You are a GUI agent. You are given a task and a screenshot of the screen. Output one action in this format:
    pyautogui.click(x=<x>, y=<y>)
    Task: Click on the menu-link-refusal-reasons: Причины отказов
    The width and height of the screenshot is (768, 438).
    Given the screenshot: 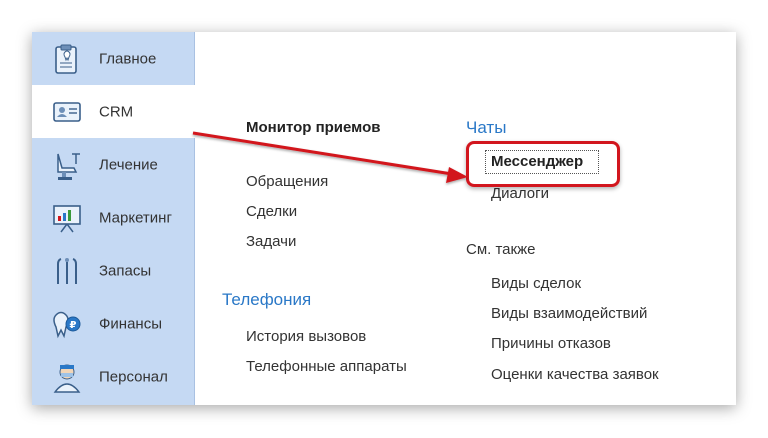 What is the action you would take?
    pyautogui.click(x=551, y=343)
    